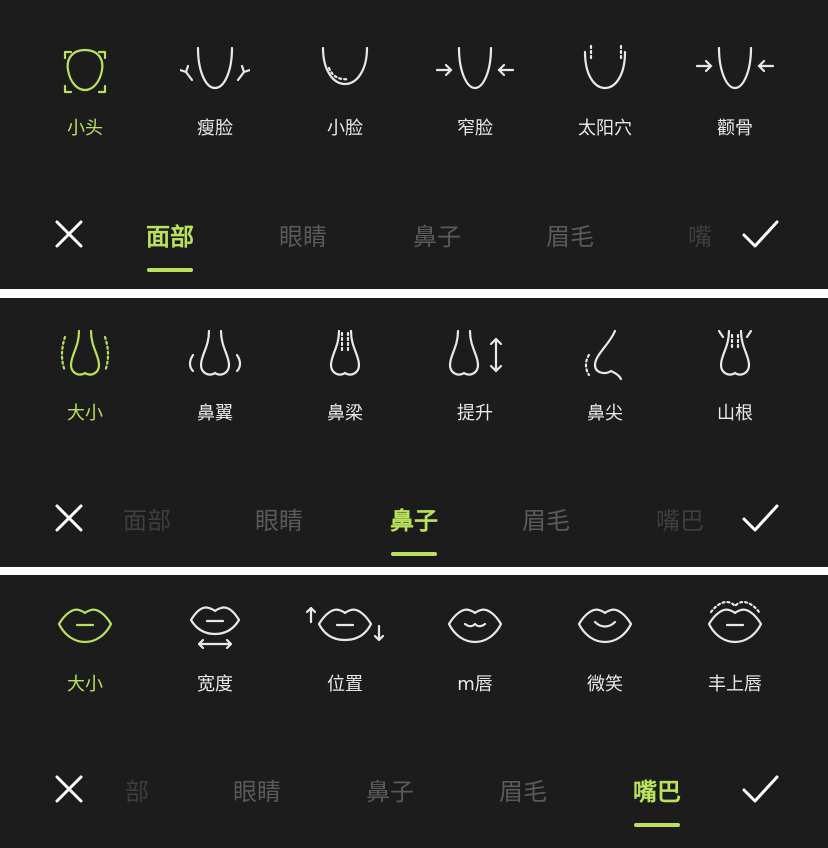 Image resolution: width=828 pixels, height=848 pixels. What do you see at coordinates (345, 128) in the screenshot?
I see `option-label: 小脸` at bounding box center [345, 128].